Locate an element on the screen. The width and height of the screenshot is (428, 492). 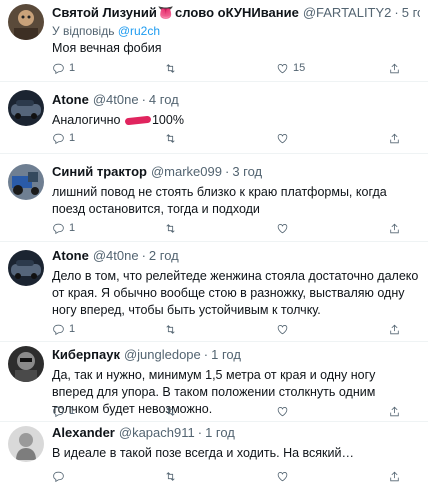
handle: @jungledope is located at coordinates (162, 355).